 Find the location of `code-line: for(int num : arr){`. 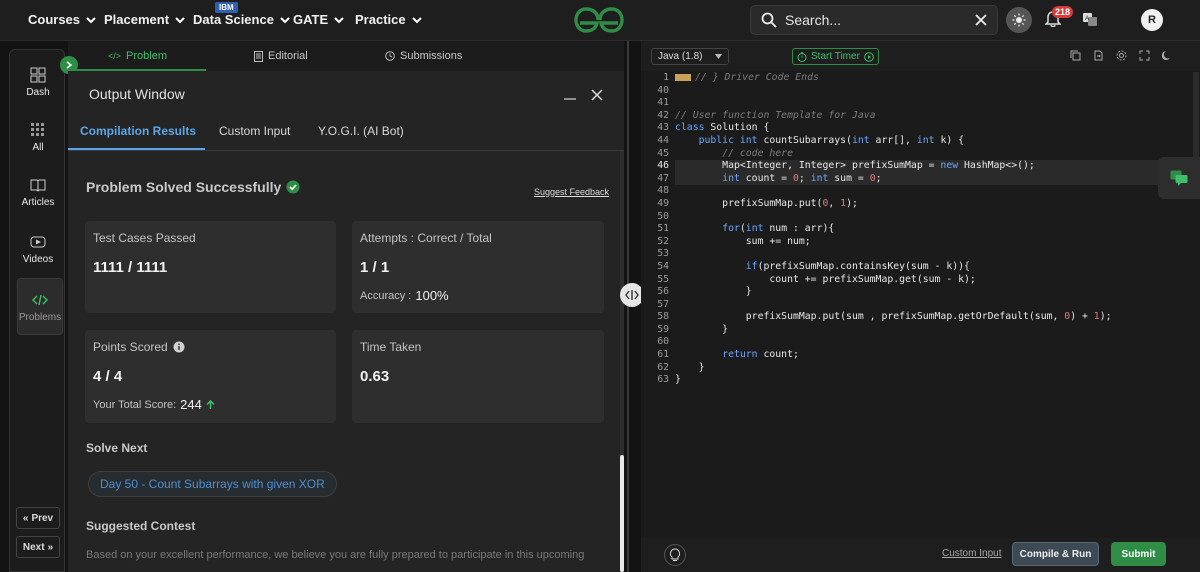

code-line: for(int num : arr){ is located at coordinates (935, 229).